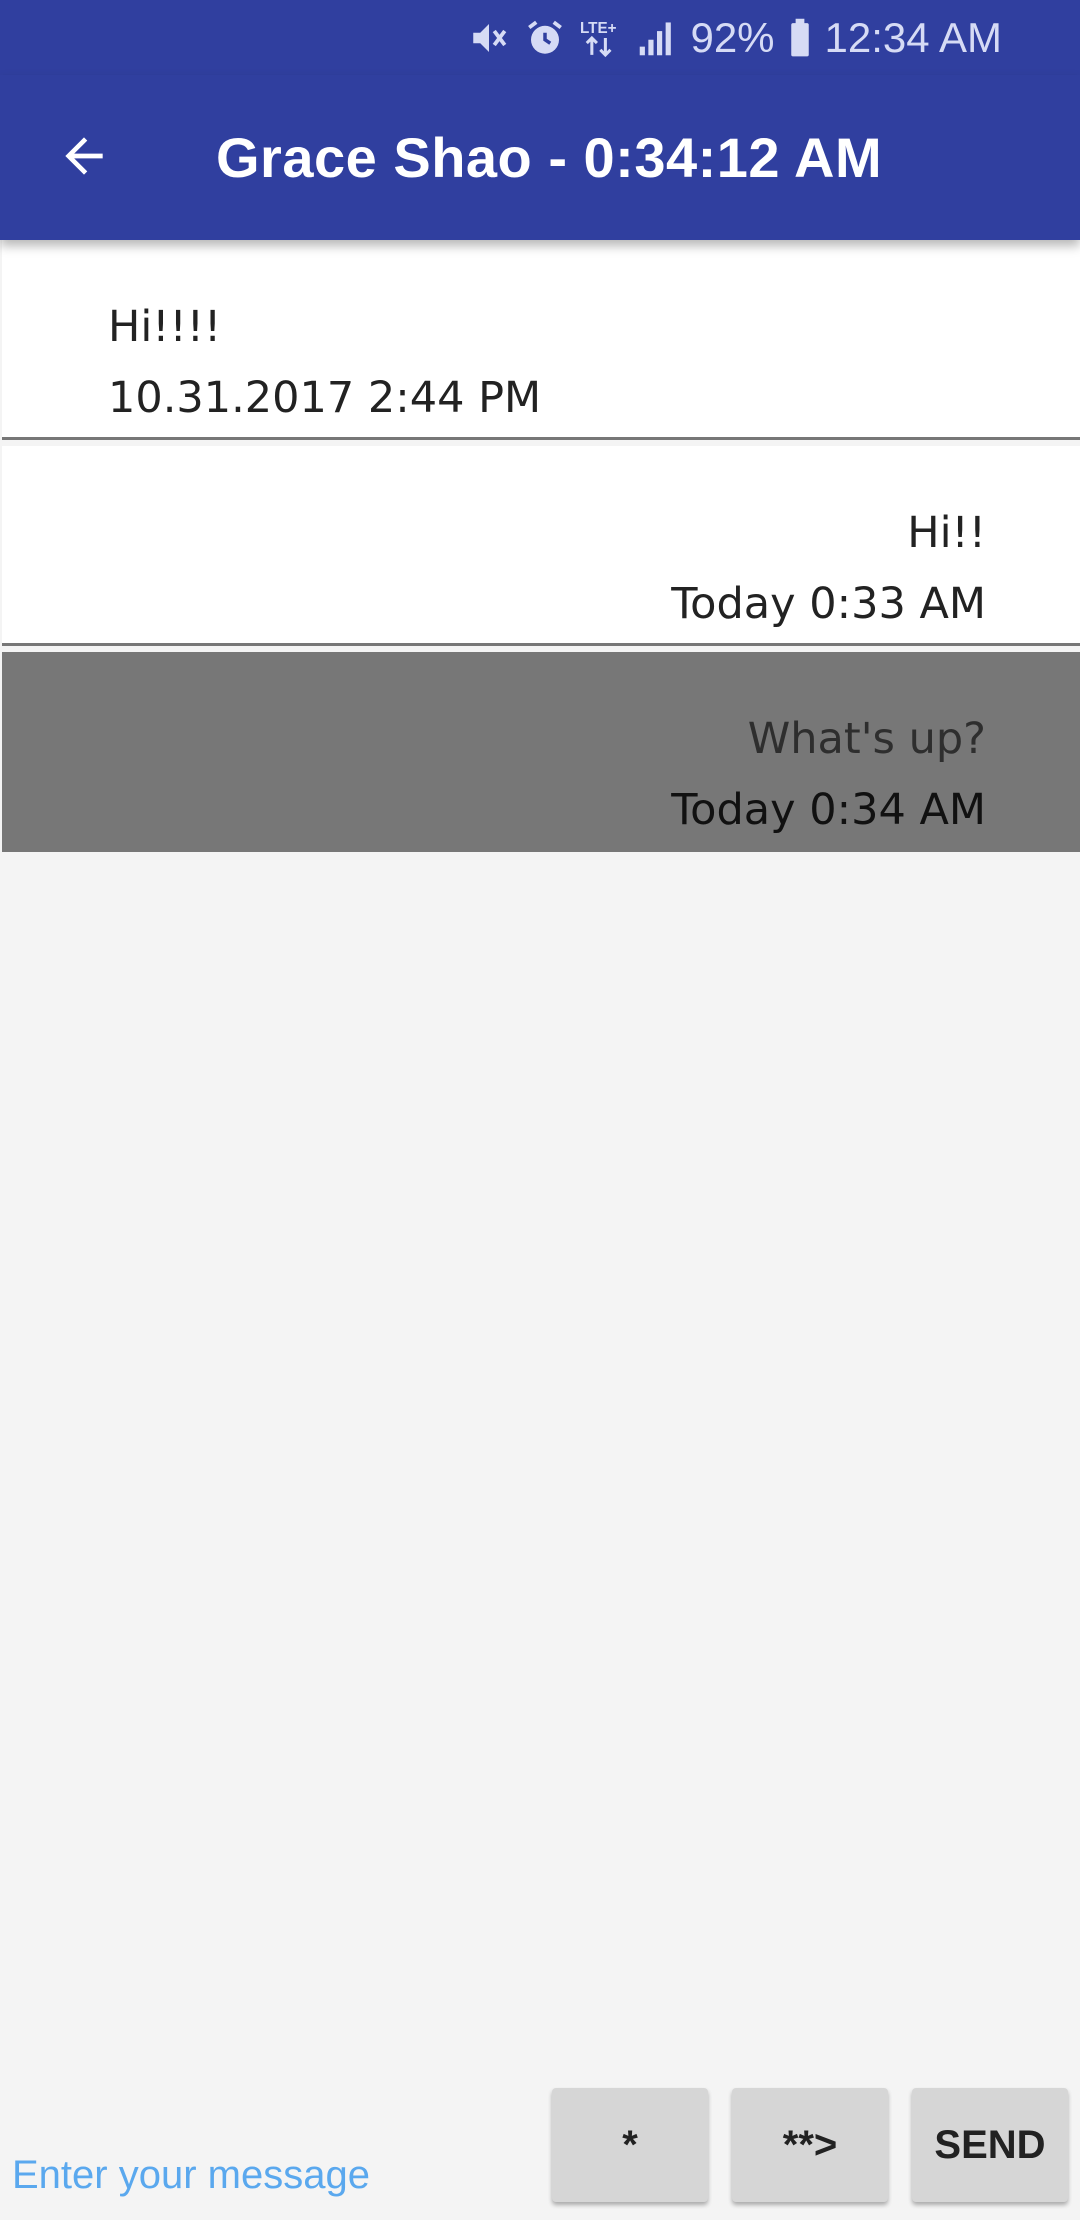 The height and width of the screenshot is (2220, 1080). I want to click on alarm-icon, so click(545, 38).